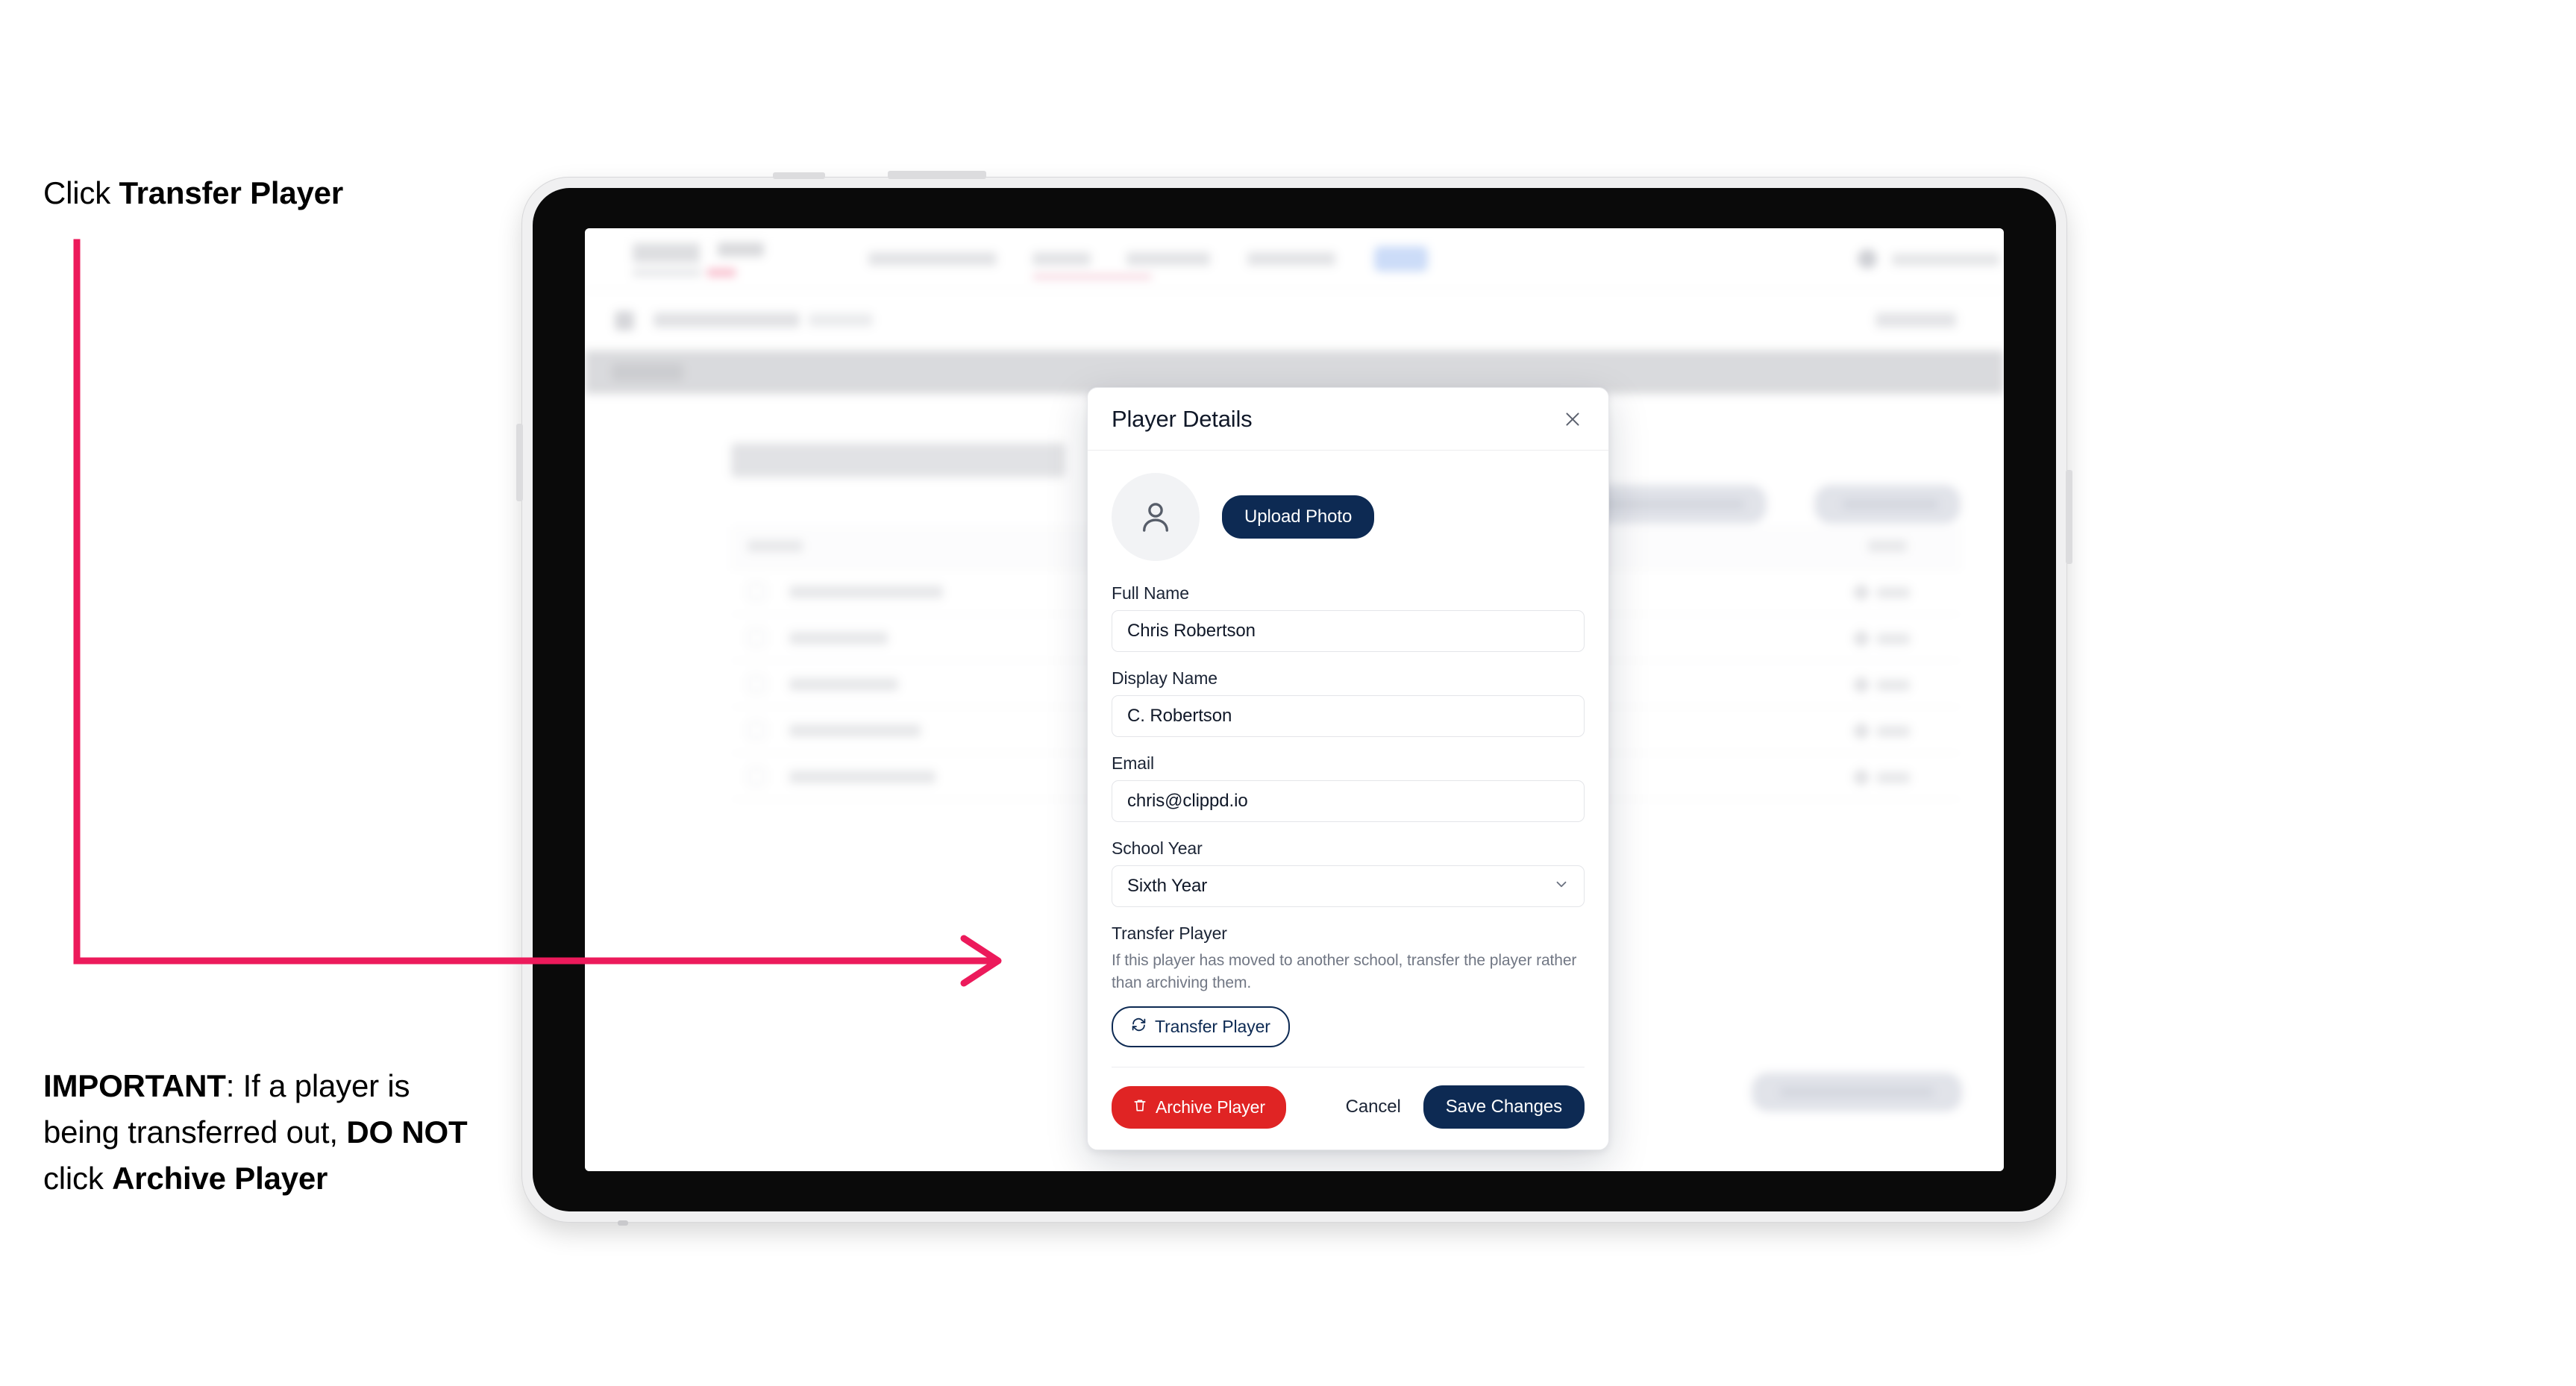 This screenshot has height=1386, width=2576. I want to click on device-button-right, so click(2069, 517).